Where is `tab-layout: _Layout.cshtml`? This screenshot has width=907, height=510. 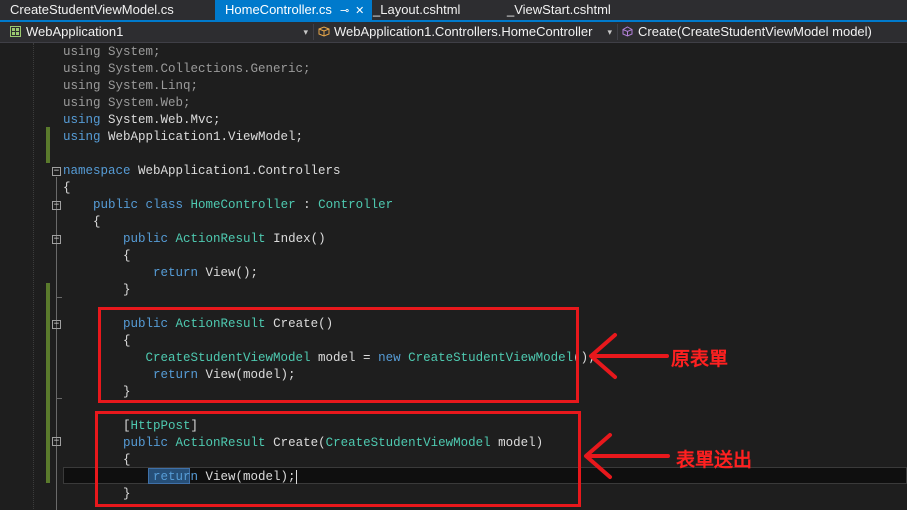 tab-layout: _Layout.cshtml is located at coordinates (433, 10).